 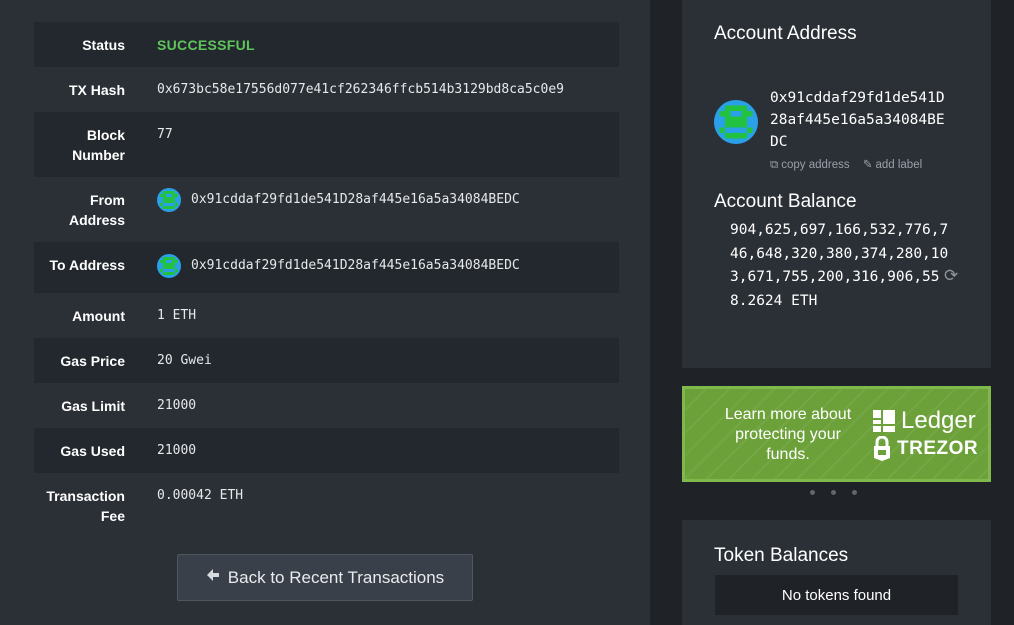 What do you see at coordinates (882, 448) in the screenshot?
I see `trezor-lock-icon` at bounding box center [882, 448].